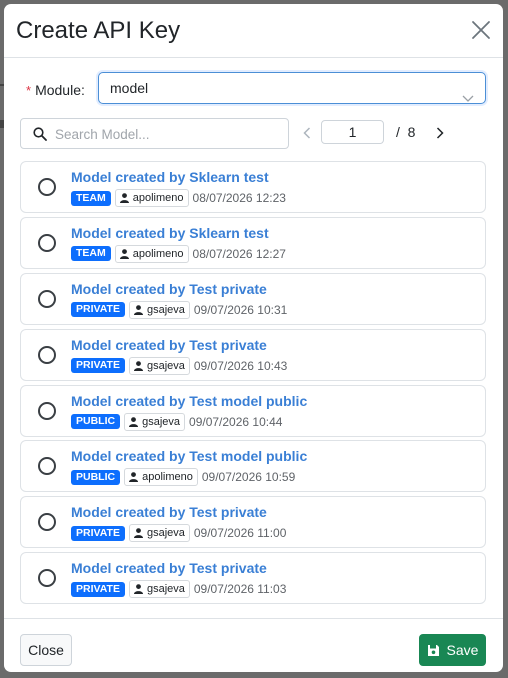 The image size is (508, 678). I want to click on previous-page-icon, so click(307, 135).